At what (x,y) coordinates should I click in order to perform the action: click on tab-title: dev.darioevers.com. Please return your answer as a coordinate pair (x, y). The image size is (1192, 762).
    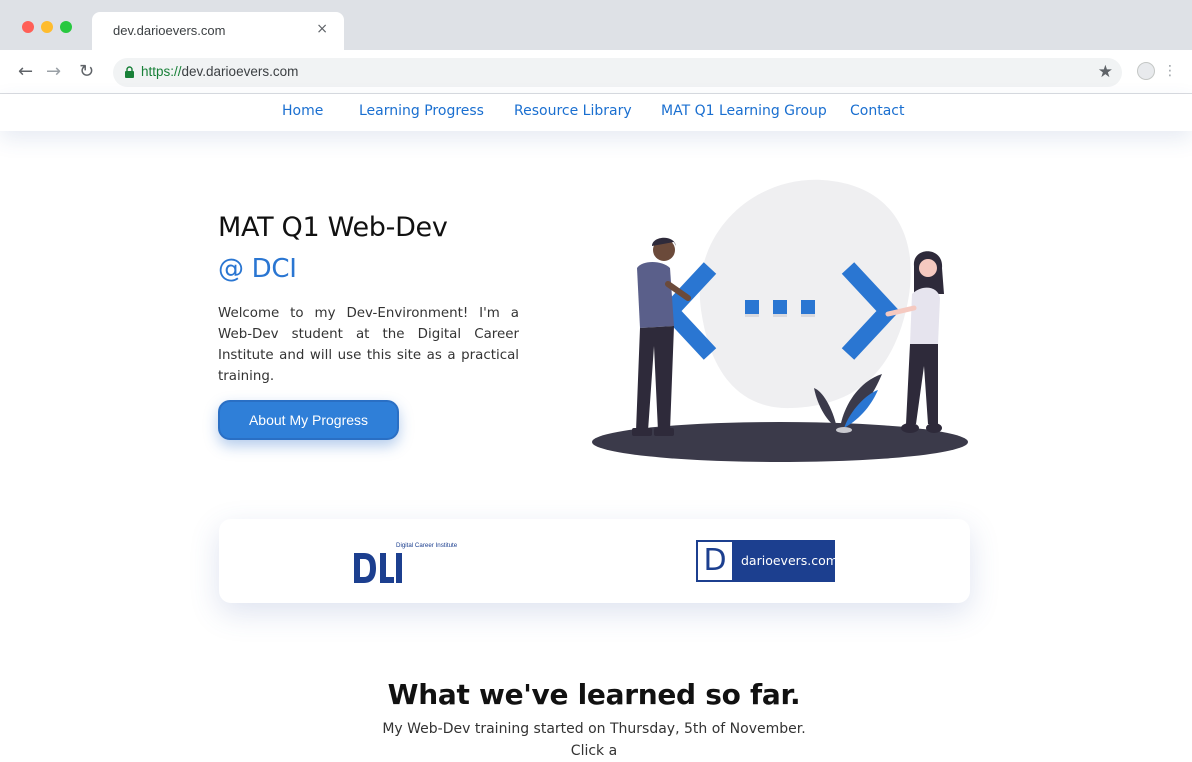
    Looking at the image, I should click on (169, 30).